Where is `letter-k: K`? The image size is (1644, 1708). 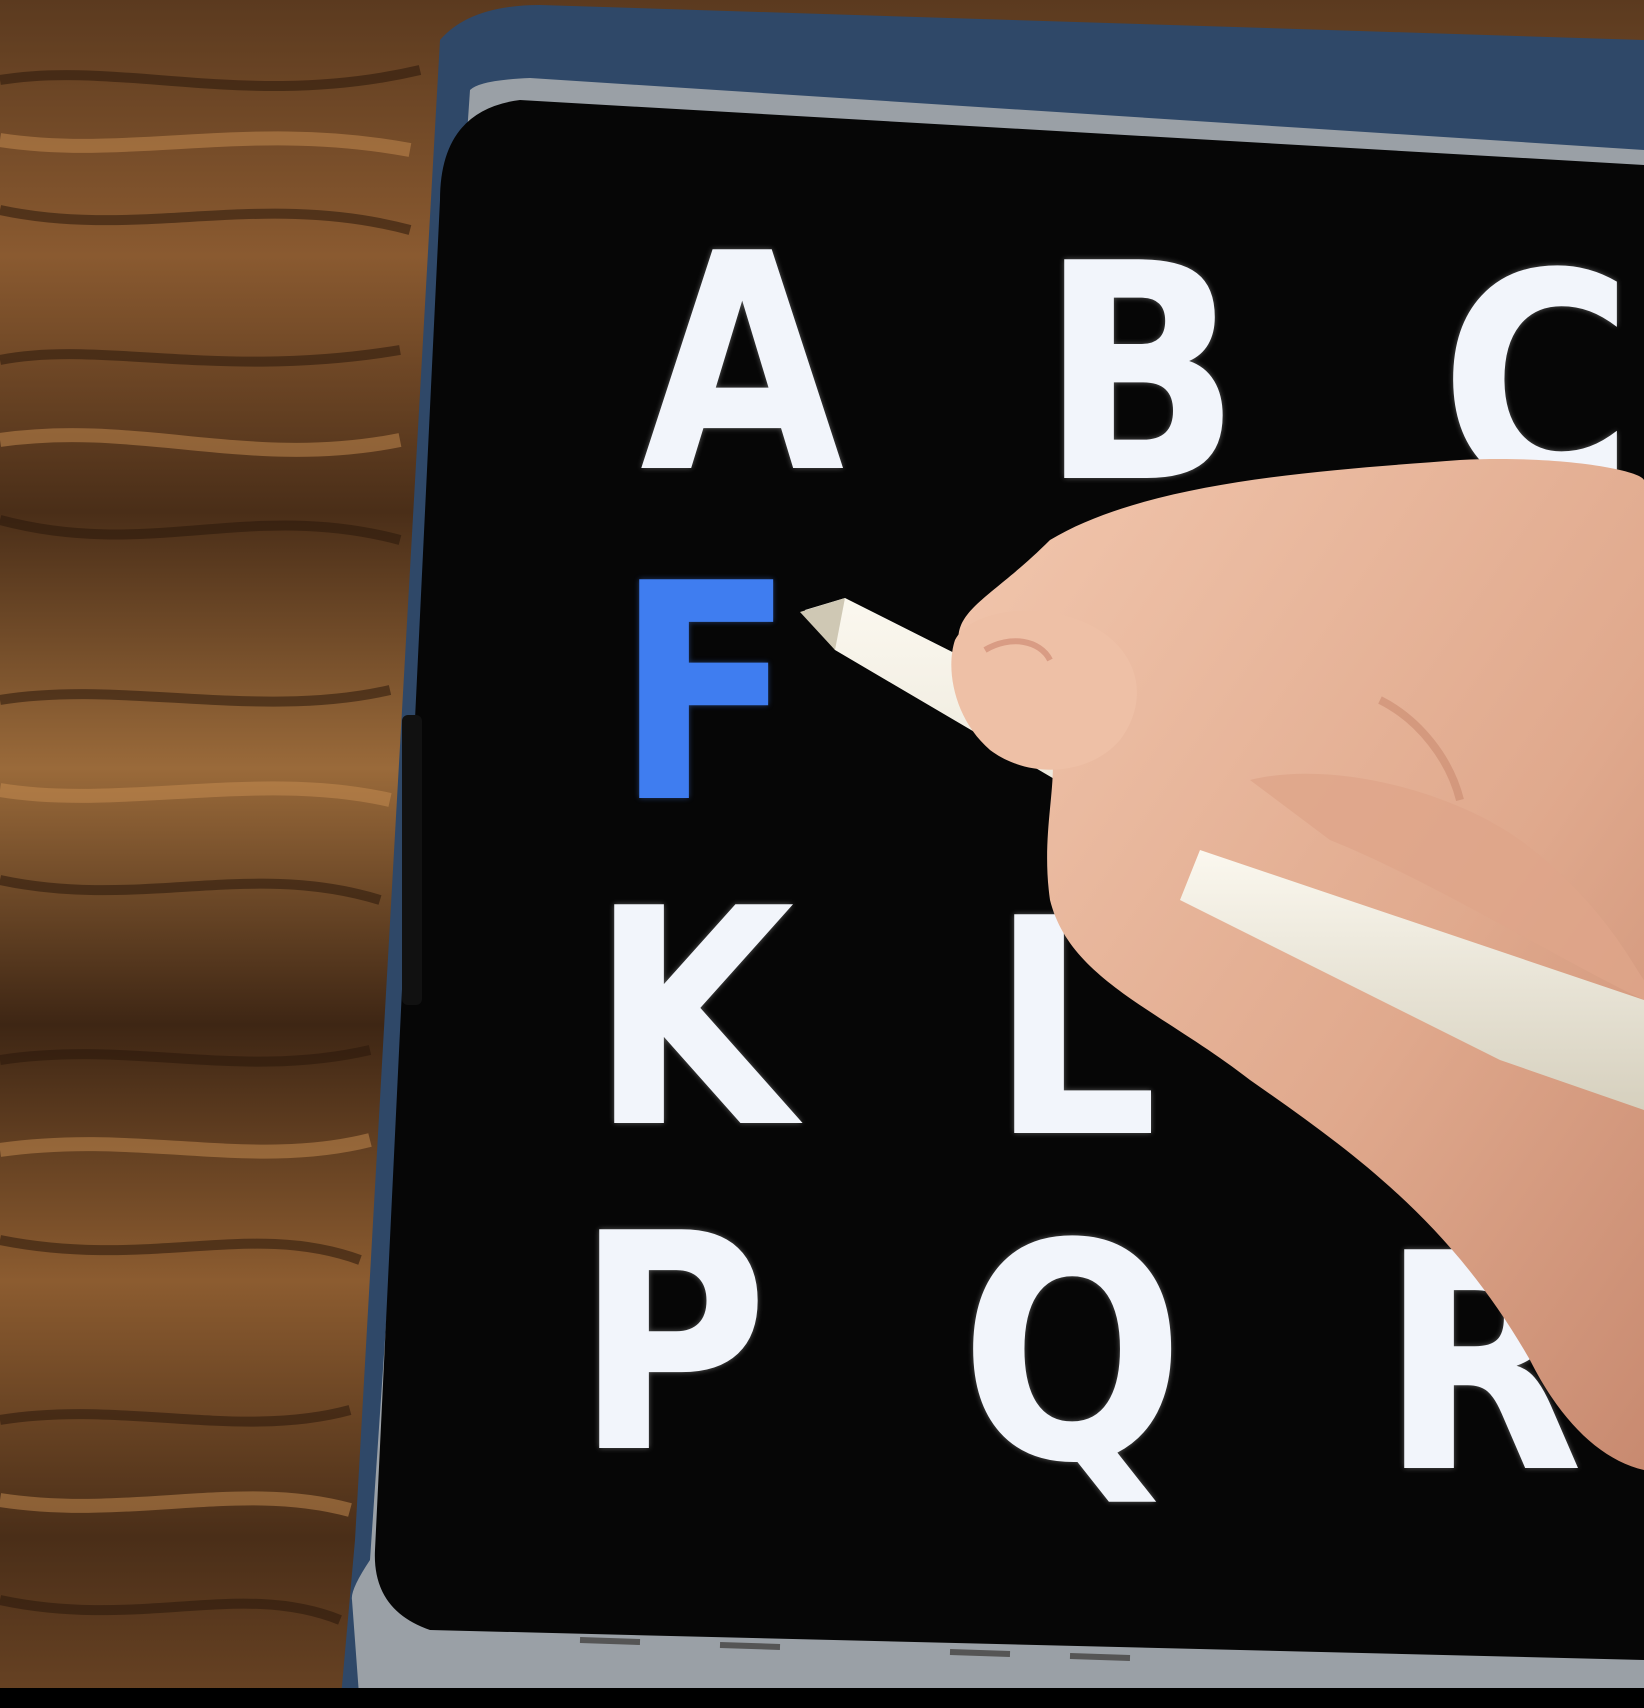
letter-k: K is located at coordinates (692, 1020).